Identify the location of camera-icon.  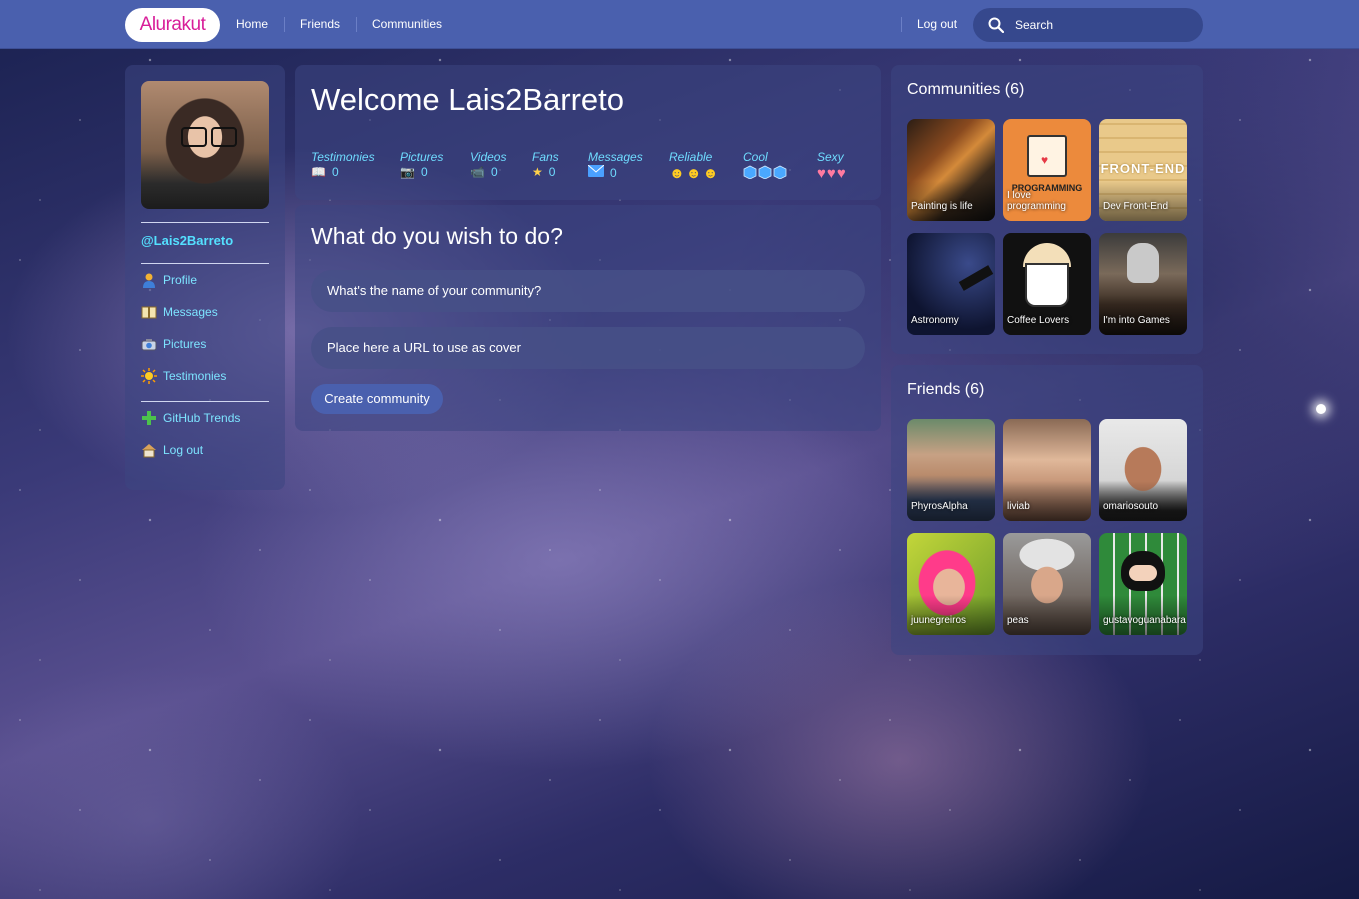
(149, 344).